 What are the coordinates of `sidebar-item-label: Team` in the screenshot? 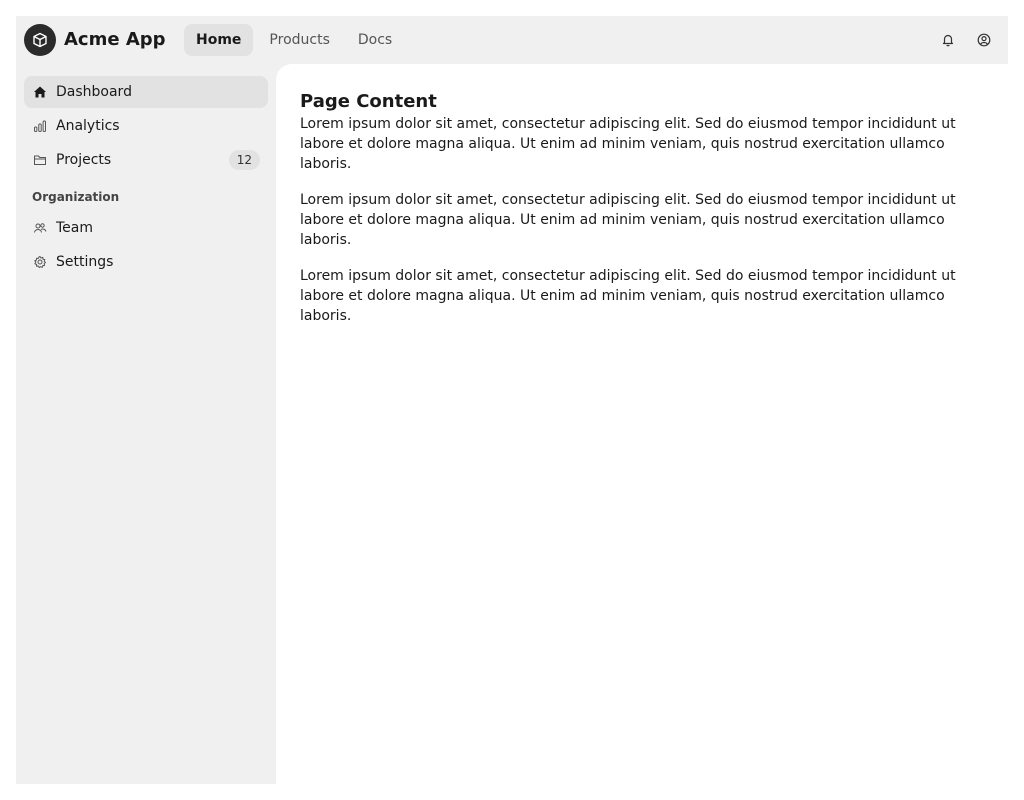 It's located at (75, 228).